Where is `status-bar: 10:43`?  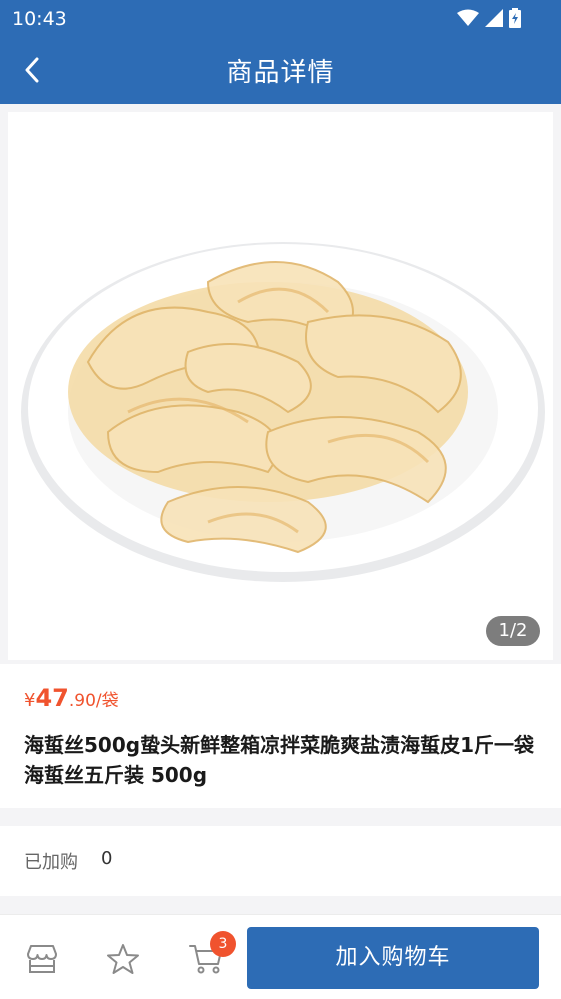 status-bar: 10:43 is located at coordinates (280, 19).